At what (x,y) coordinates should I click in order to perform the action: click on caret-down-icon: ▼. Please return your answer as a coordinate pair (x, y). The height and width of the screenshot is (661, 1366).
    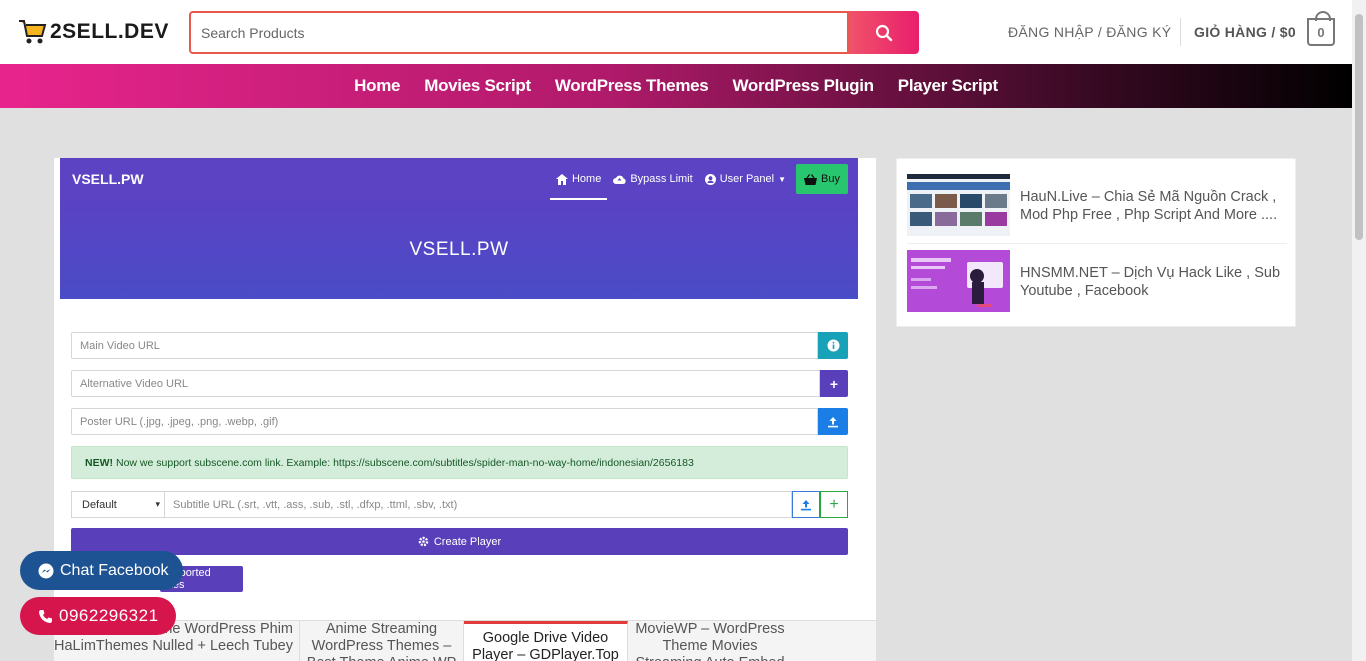
    Looking at the image, I should click on (782, 179).